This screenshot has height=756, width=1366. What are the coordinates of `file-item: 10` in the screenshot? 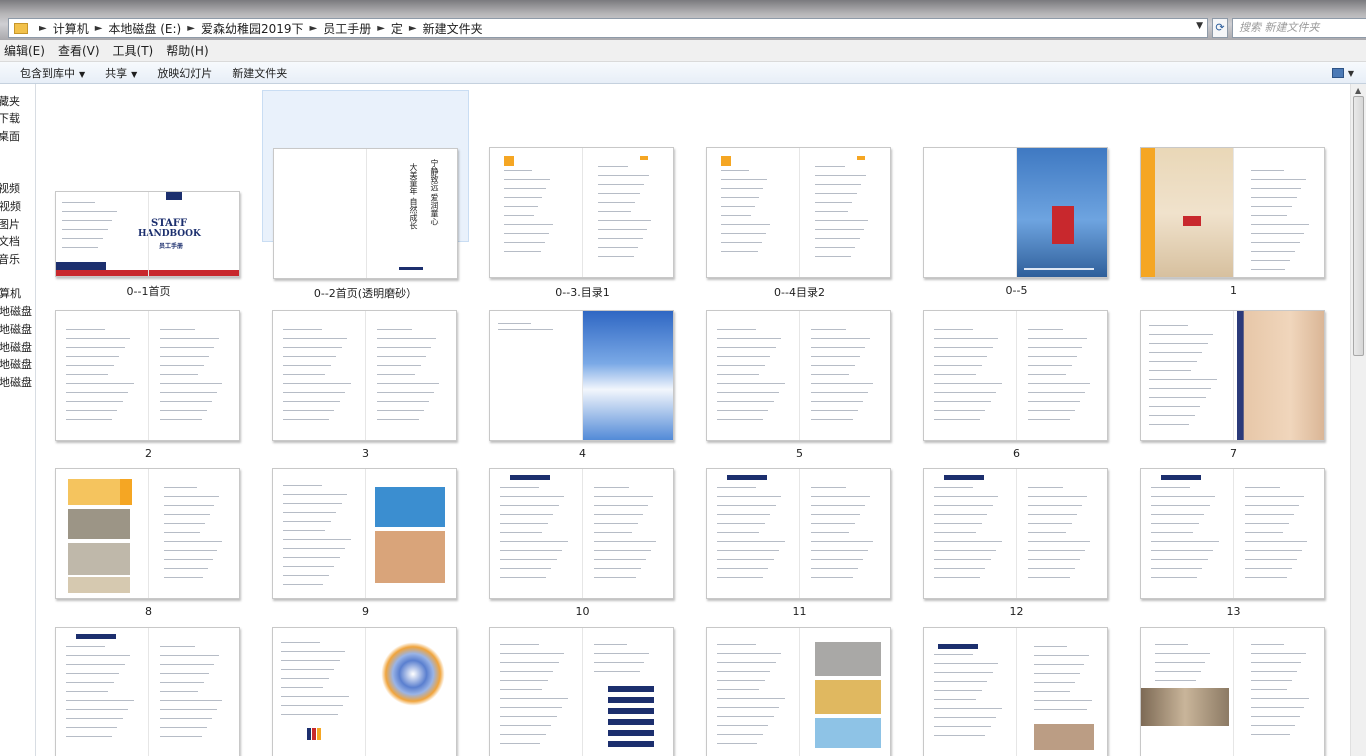 It's located at (582, 538).